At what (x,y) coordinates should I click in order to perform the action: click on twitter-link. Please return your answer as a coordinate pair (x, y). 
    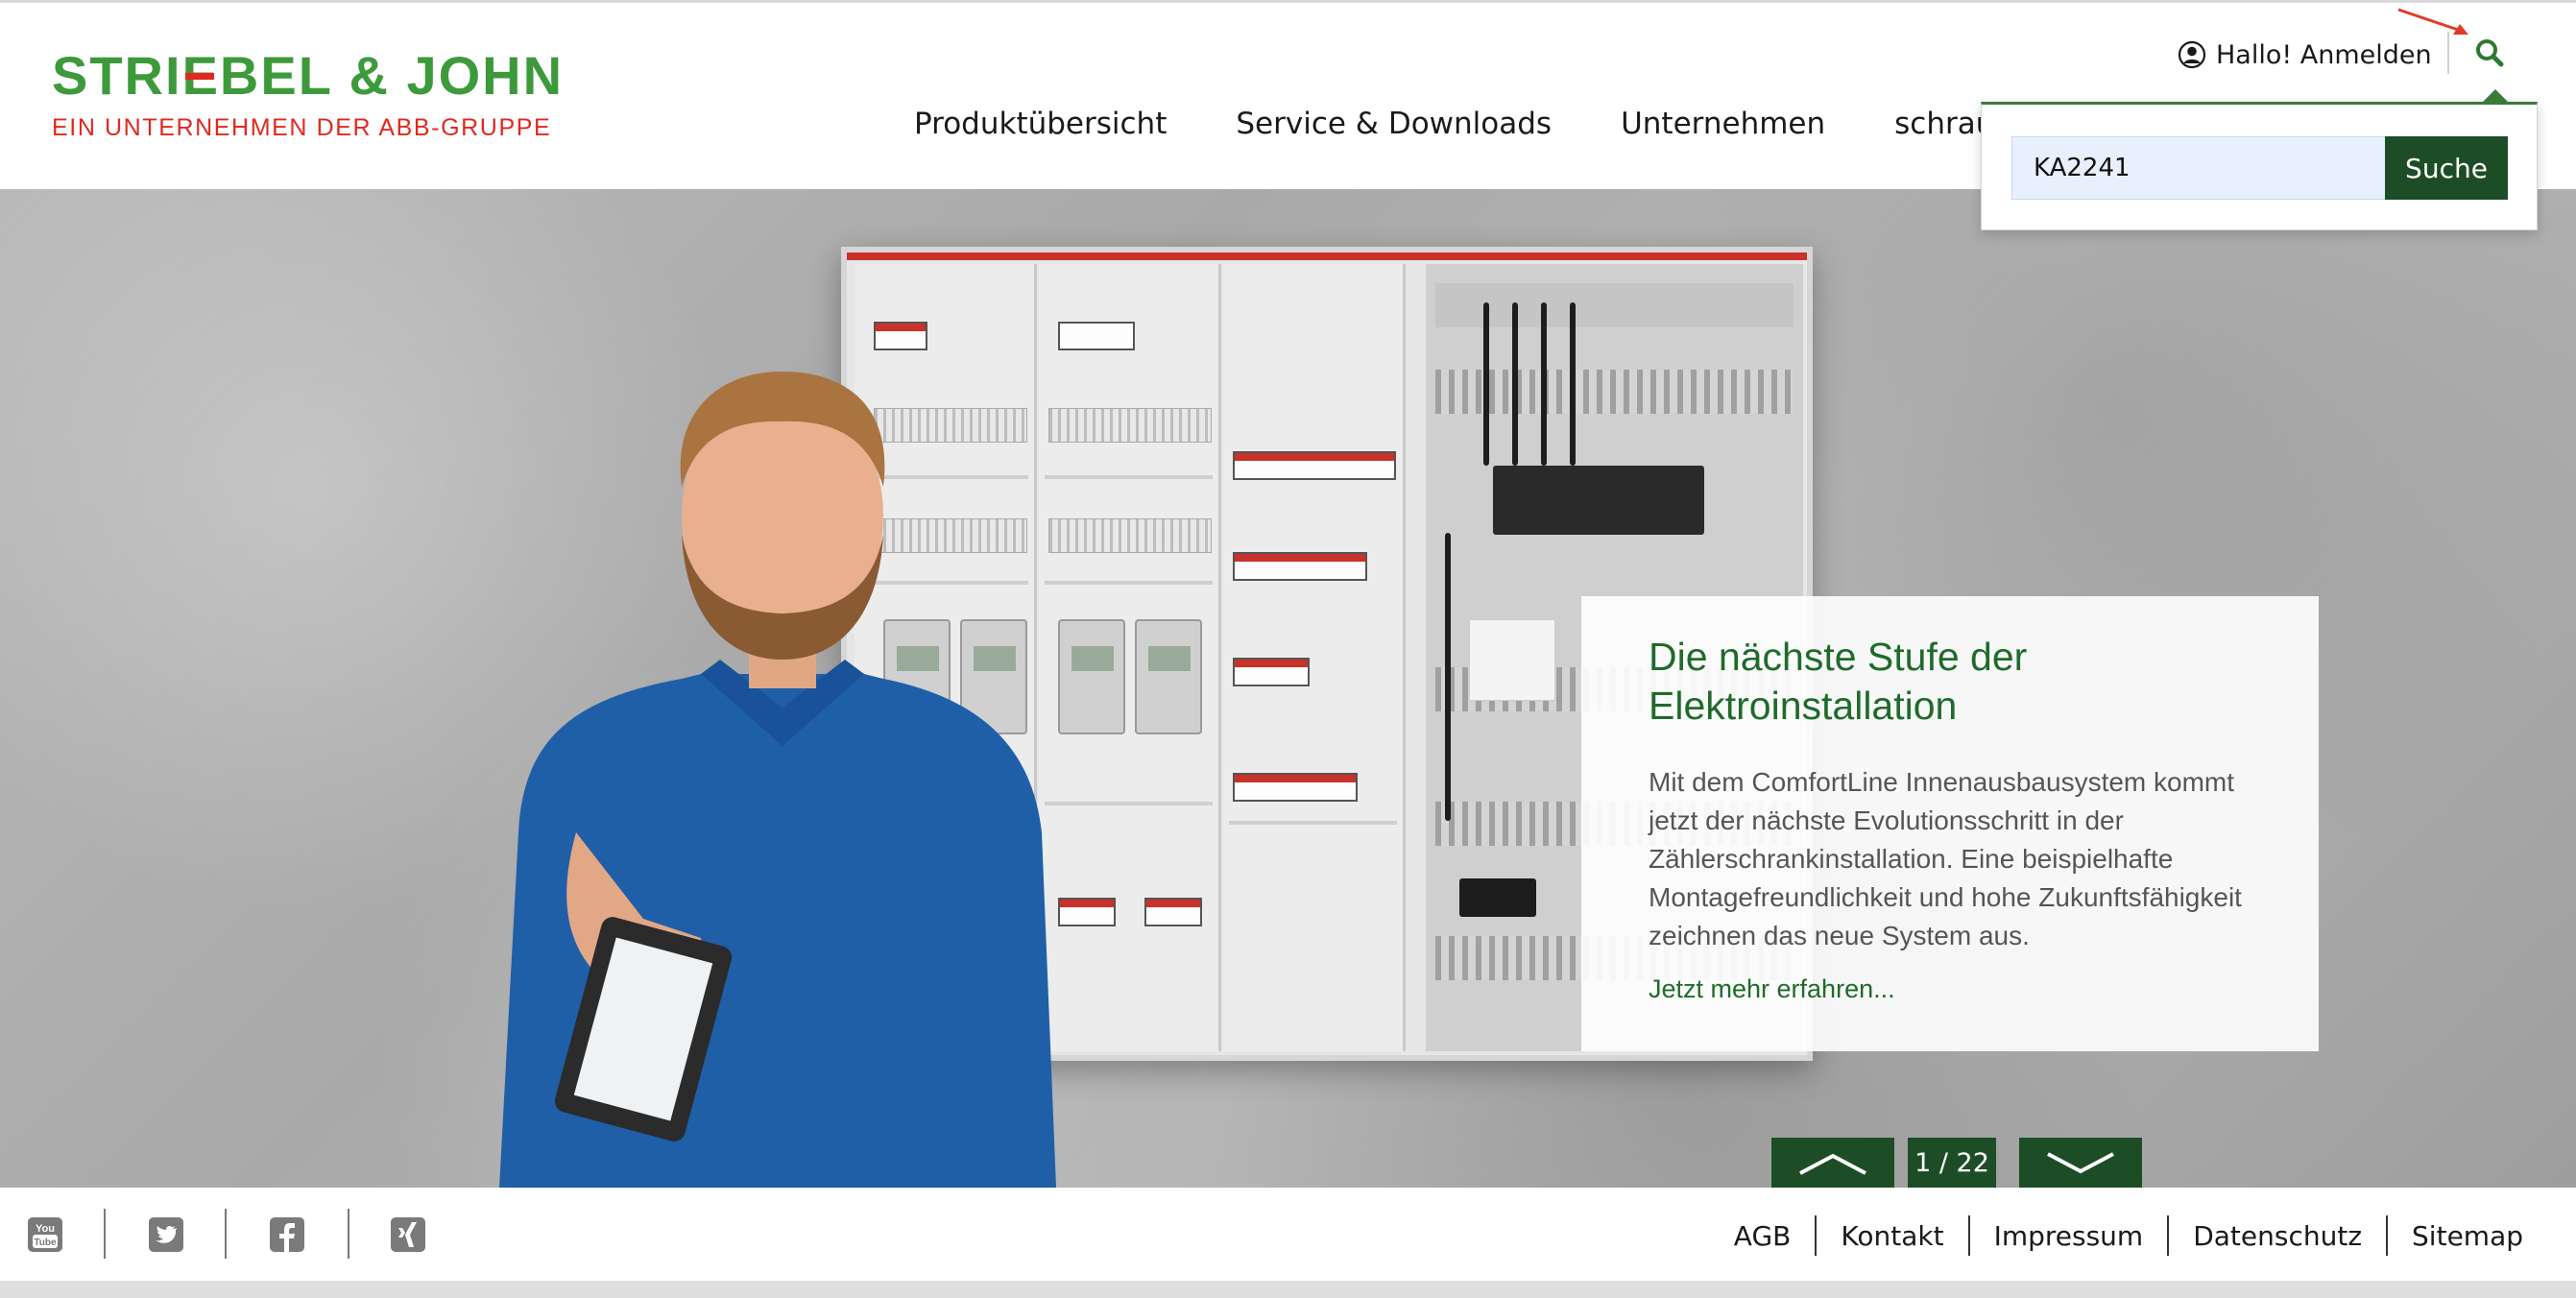
    Looking at the image, I should click on (166, 1235).